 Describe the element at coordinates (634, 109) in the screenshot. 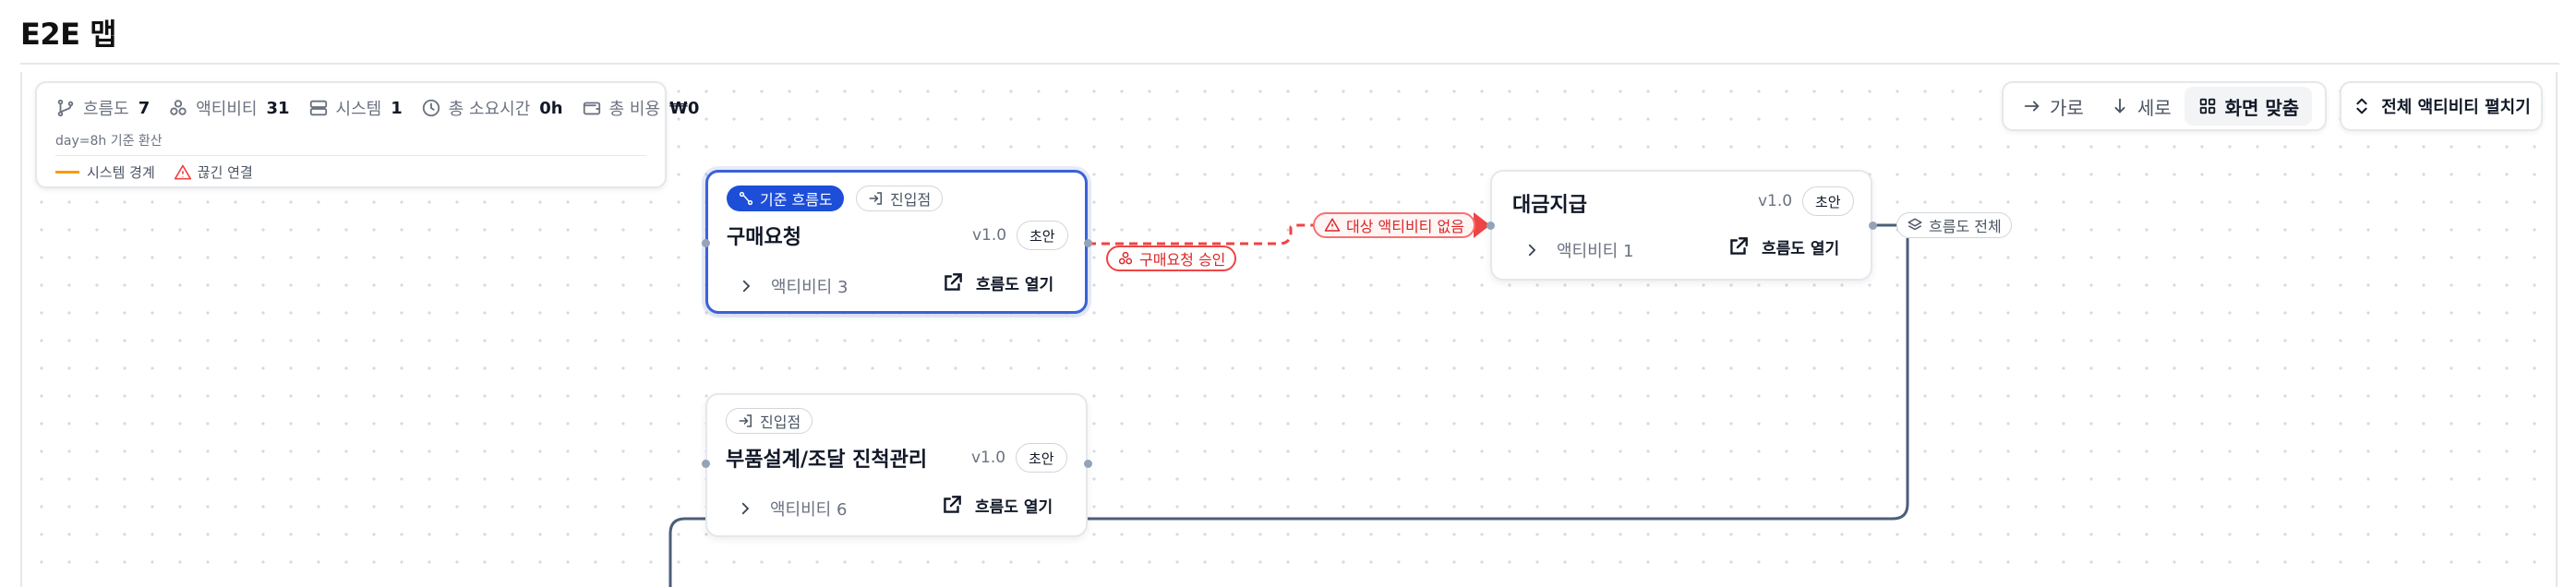

I see `stat-cost-label: 총 비용` at that location.